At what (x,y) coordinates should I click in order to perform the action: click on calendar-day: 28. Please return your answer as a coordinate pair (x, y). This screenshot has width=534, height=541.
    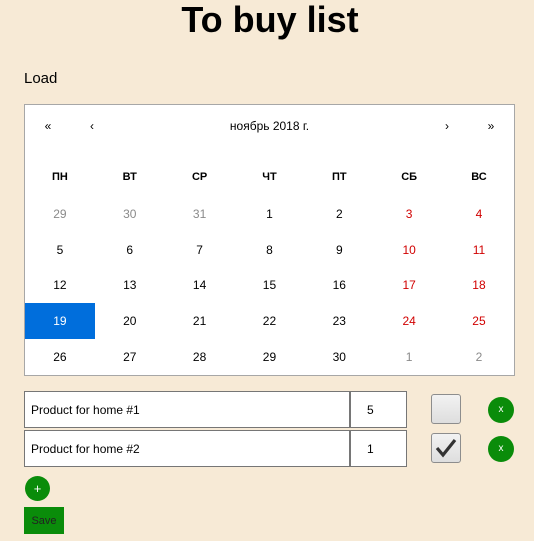
    Looking at the image, I should click on (200, 357).